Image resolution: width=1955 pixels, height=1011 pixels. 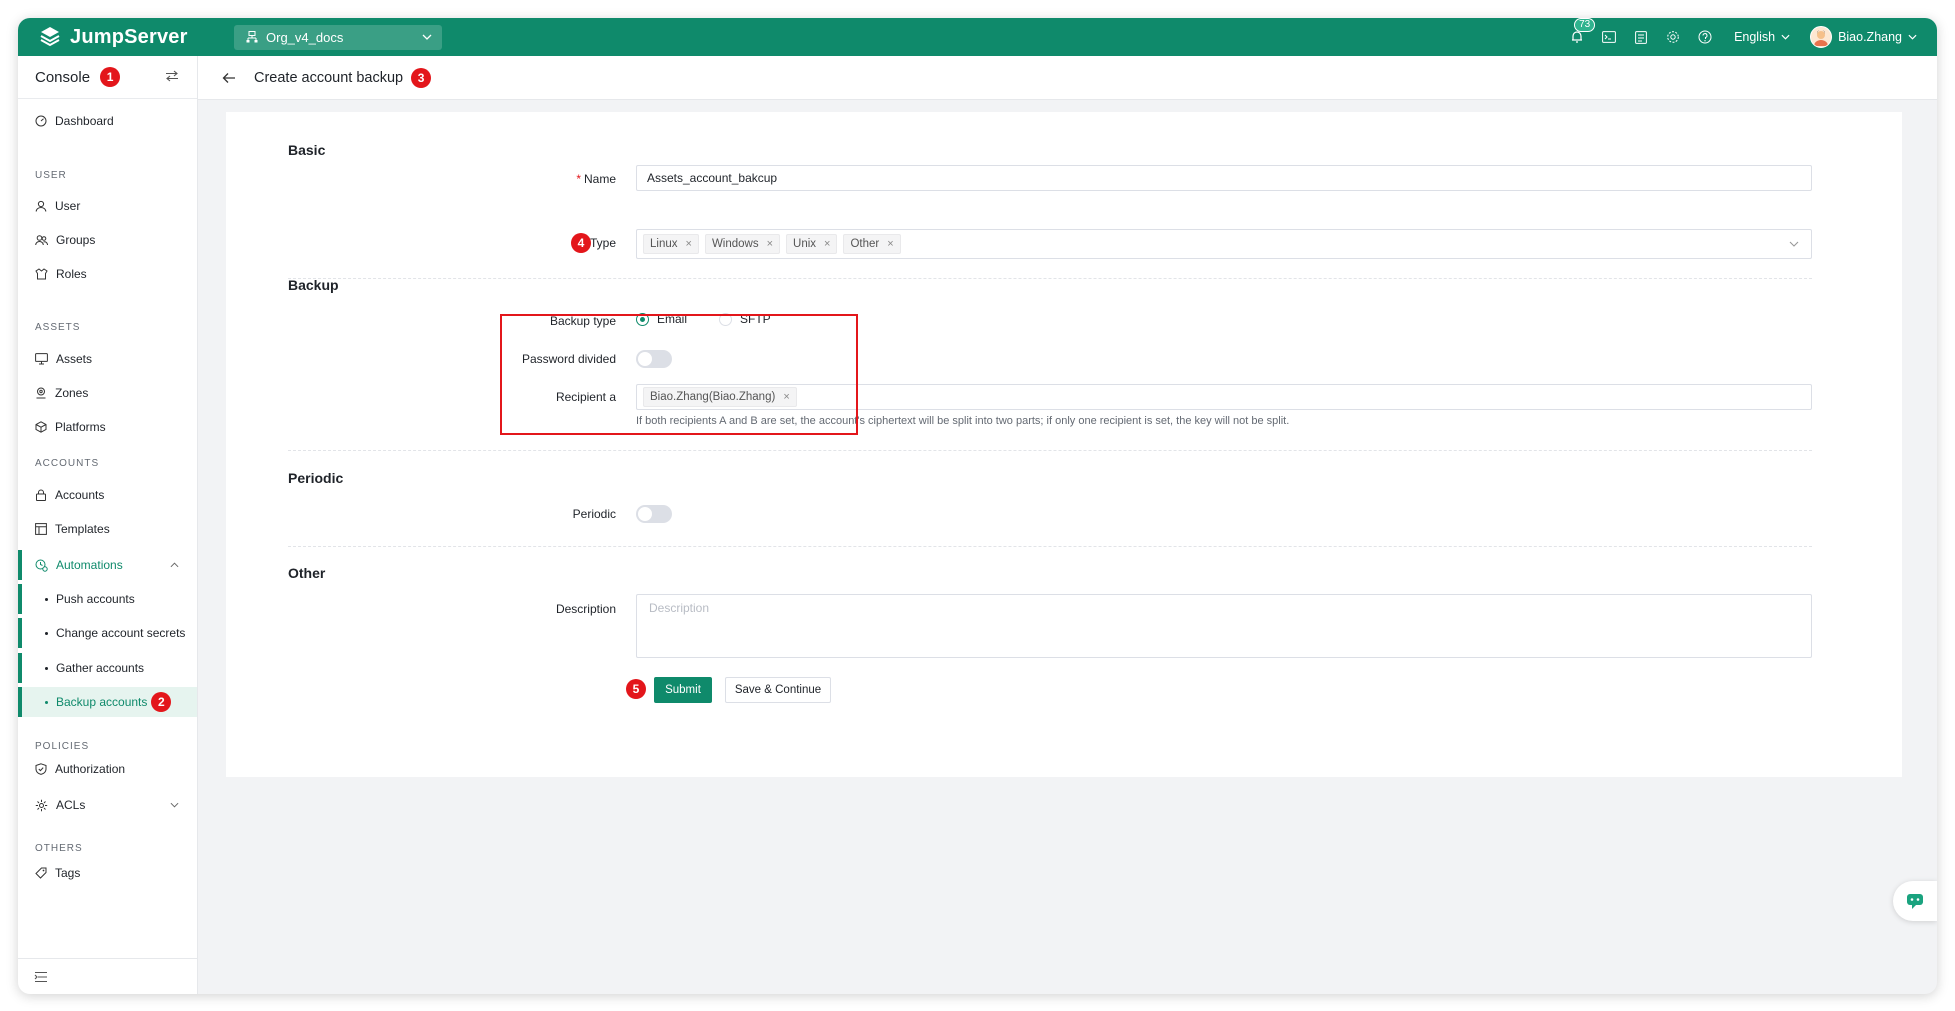 What do you see at coordinates (107, 393) in the screenshot?
I see `sidebar-item-zones: Zones` at bounding box center [107, 393].